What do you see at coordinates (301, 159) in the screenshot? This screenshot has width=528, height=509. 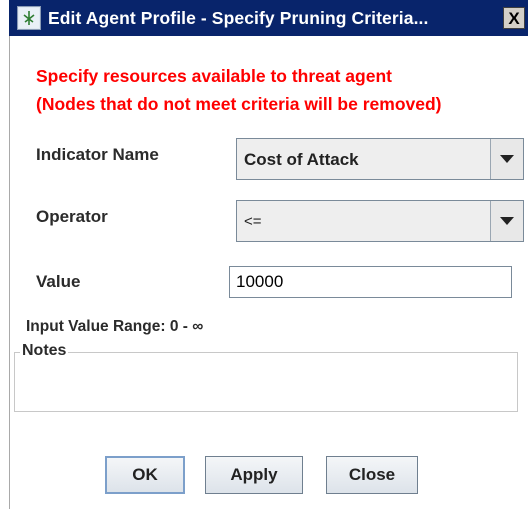 I see `indicator-name-value: Cost of Attack` at bounding box center [301, 159].